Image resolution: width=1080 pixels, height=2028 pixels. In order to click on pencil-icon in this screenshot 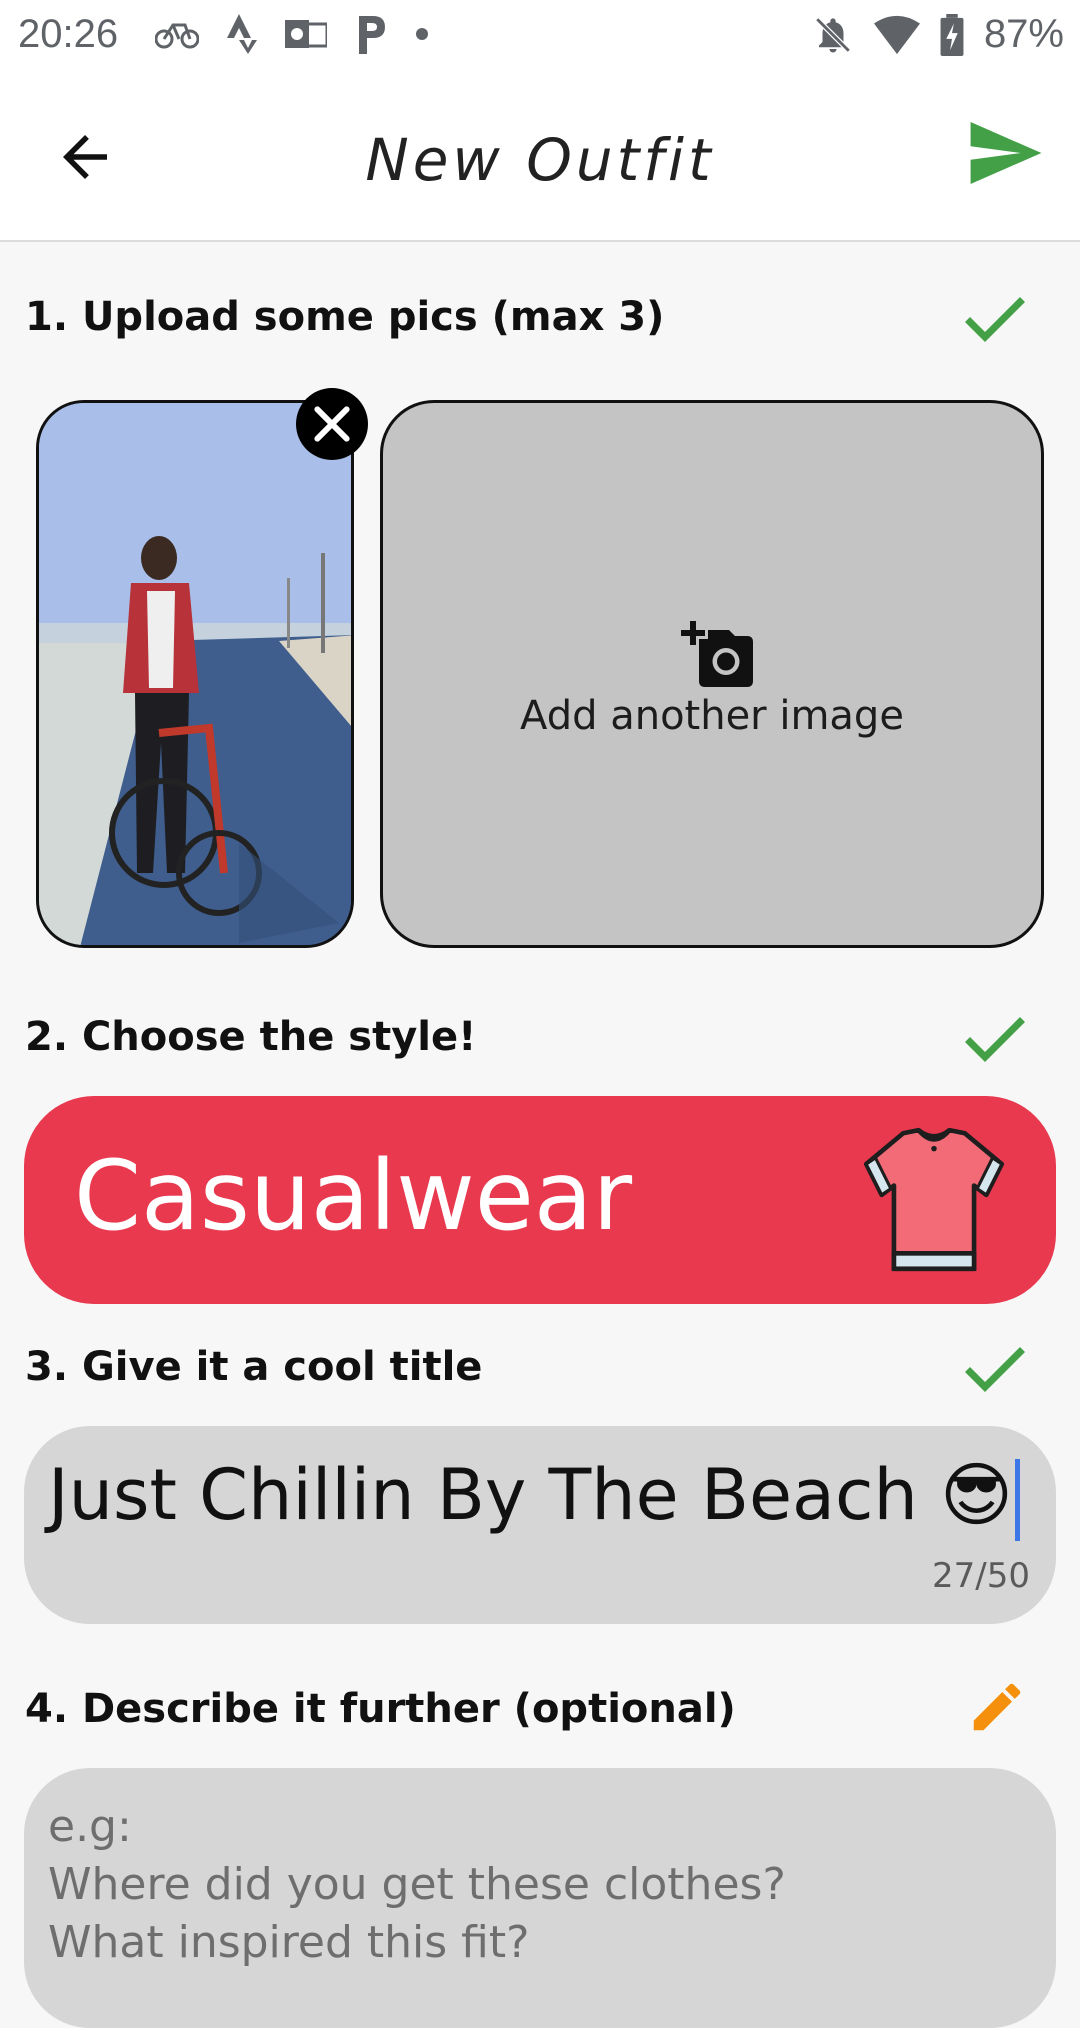, I will do `click(997, 1707)`.